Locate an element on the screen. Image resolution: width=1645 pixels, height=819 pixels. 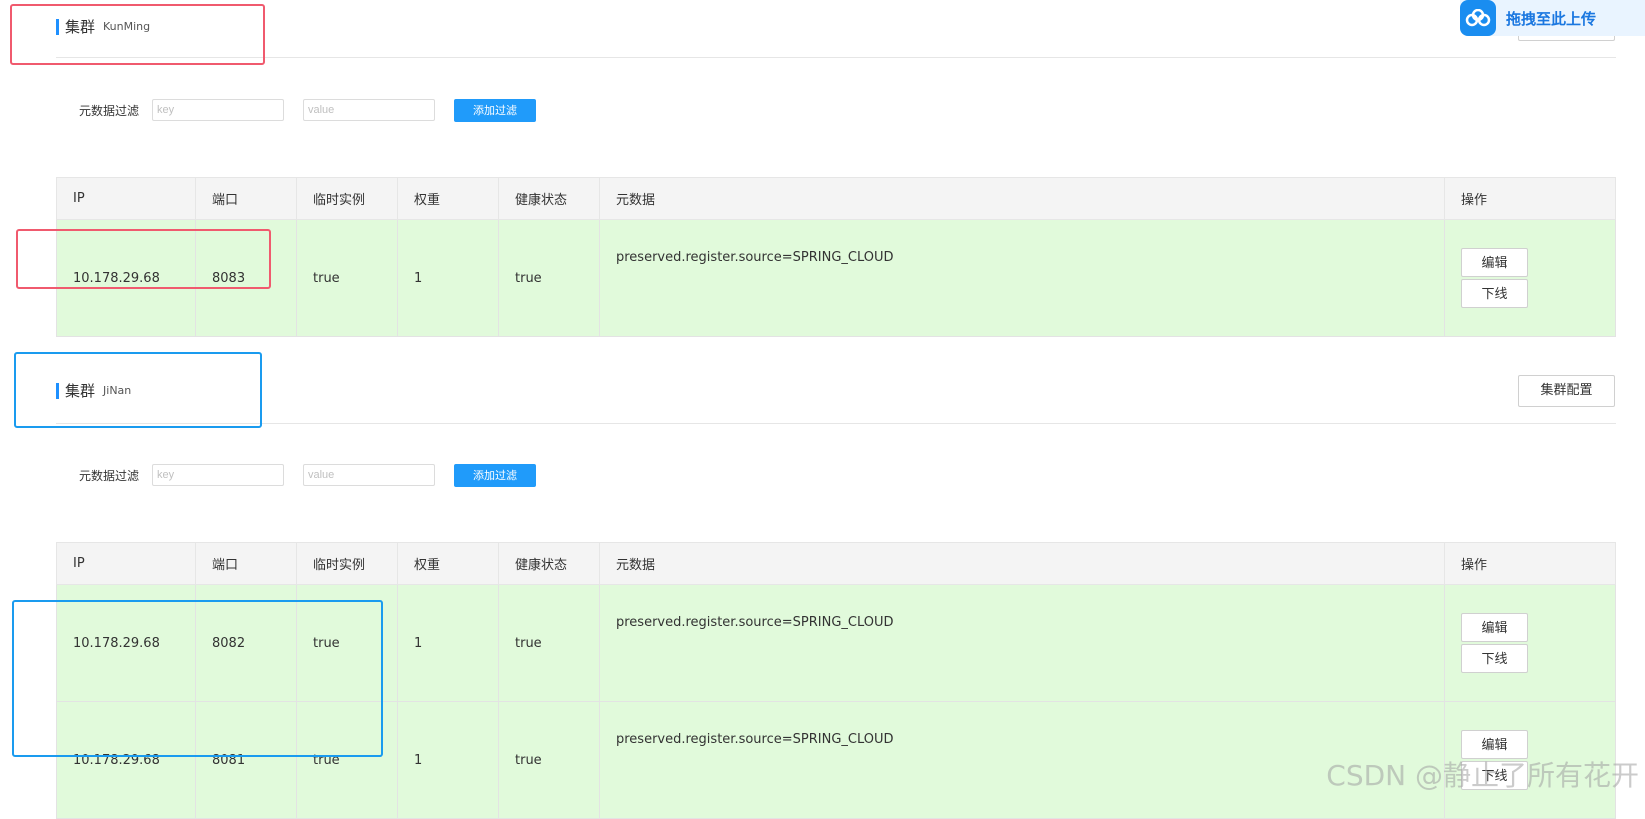
cloud-icon is located at coordinates (1478, 18).